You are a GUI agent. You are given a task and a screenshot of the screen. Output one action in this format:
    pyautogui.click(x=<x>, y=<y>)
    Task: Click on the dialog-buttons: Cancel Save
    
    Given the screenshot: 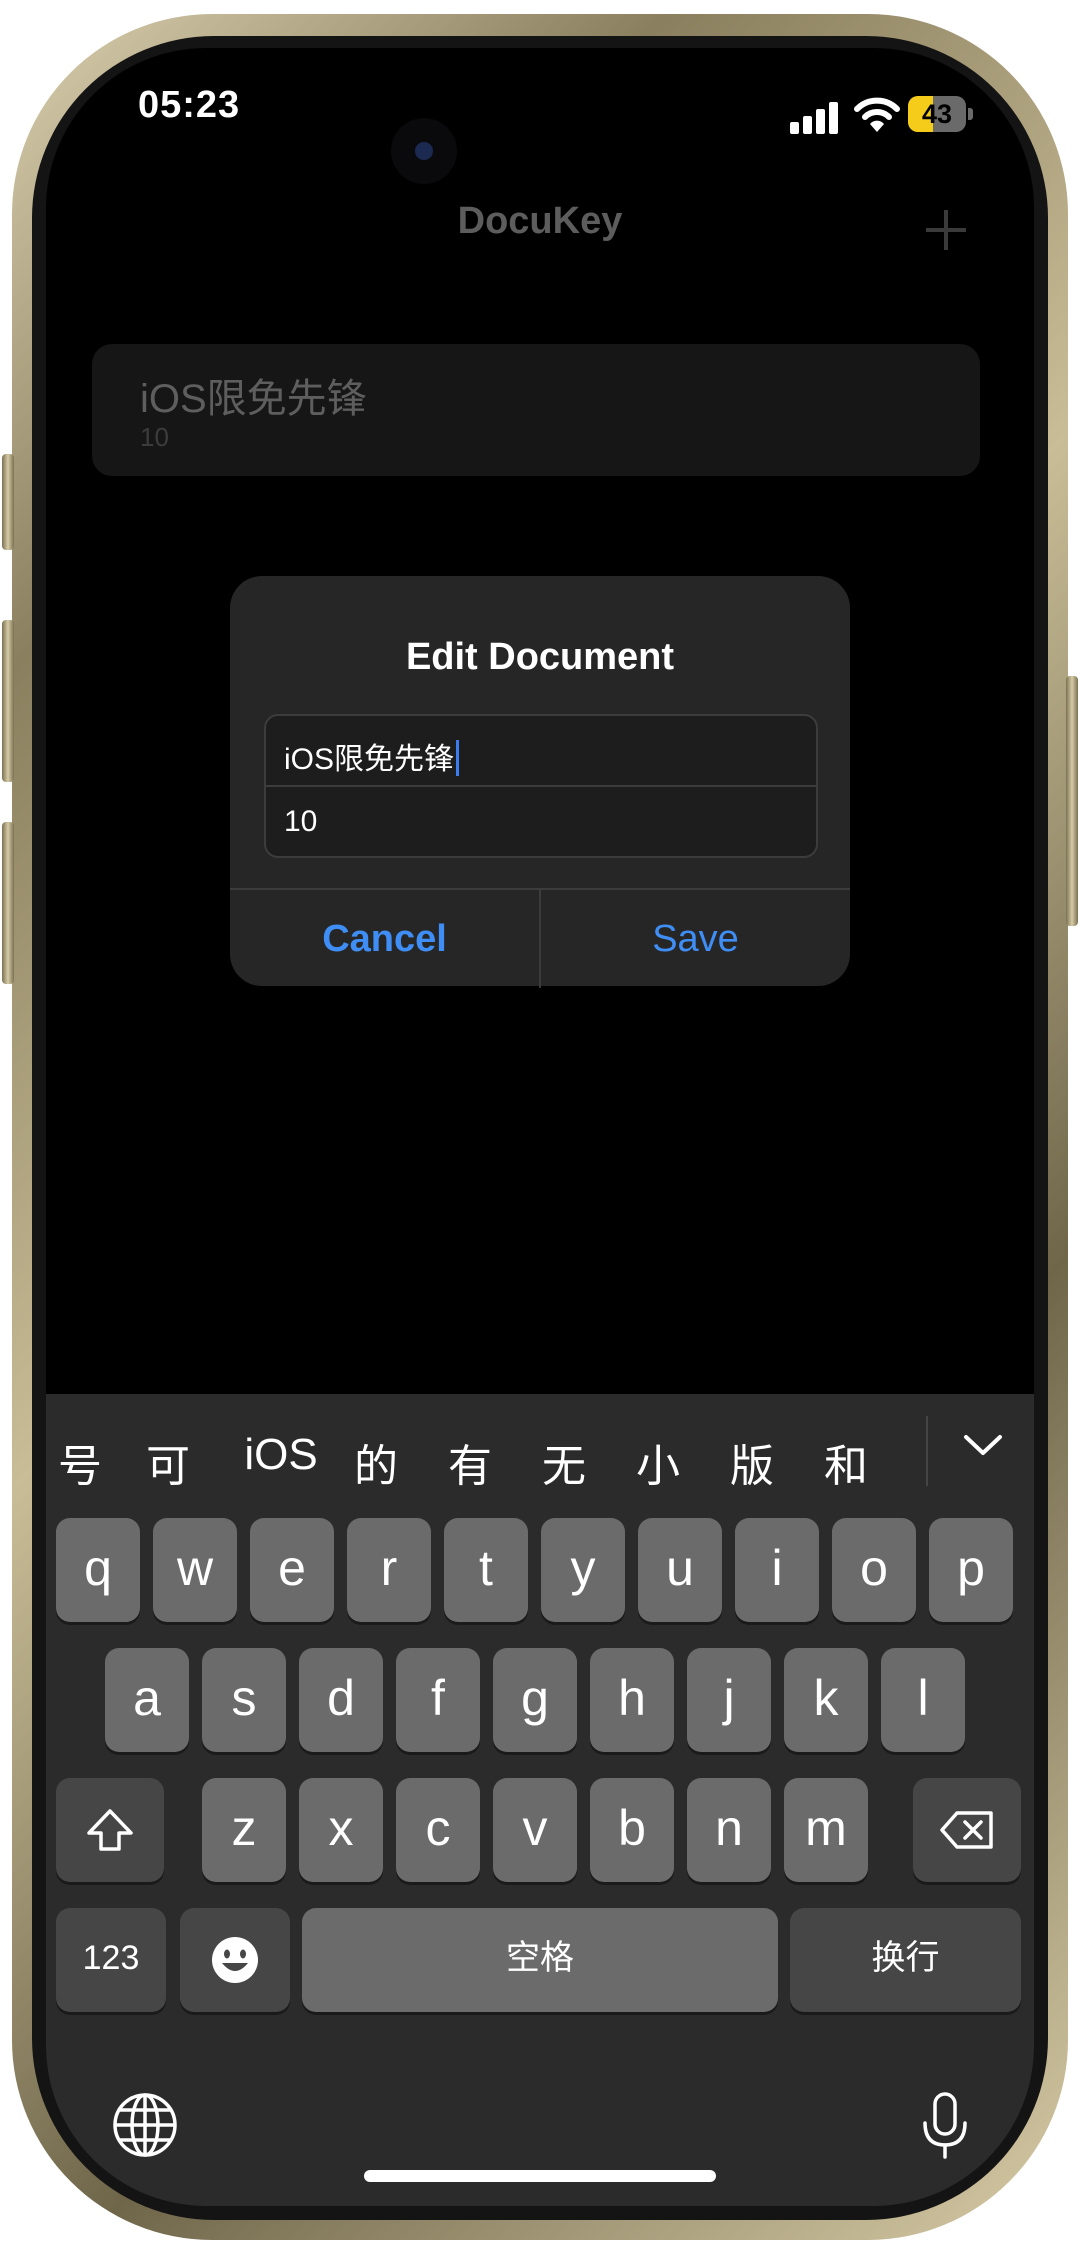 What is the action you would take?
    pyautogui.click(x=540, y=938)
    